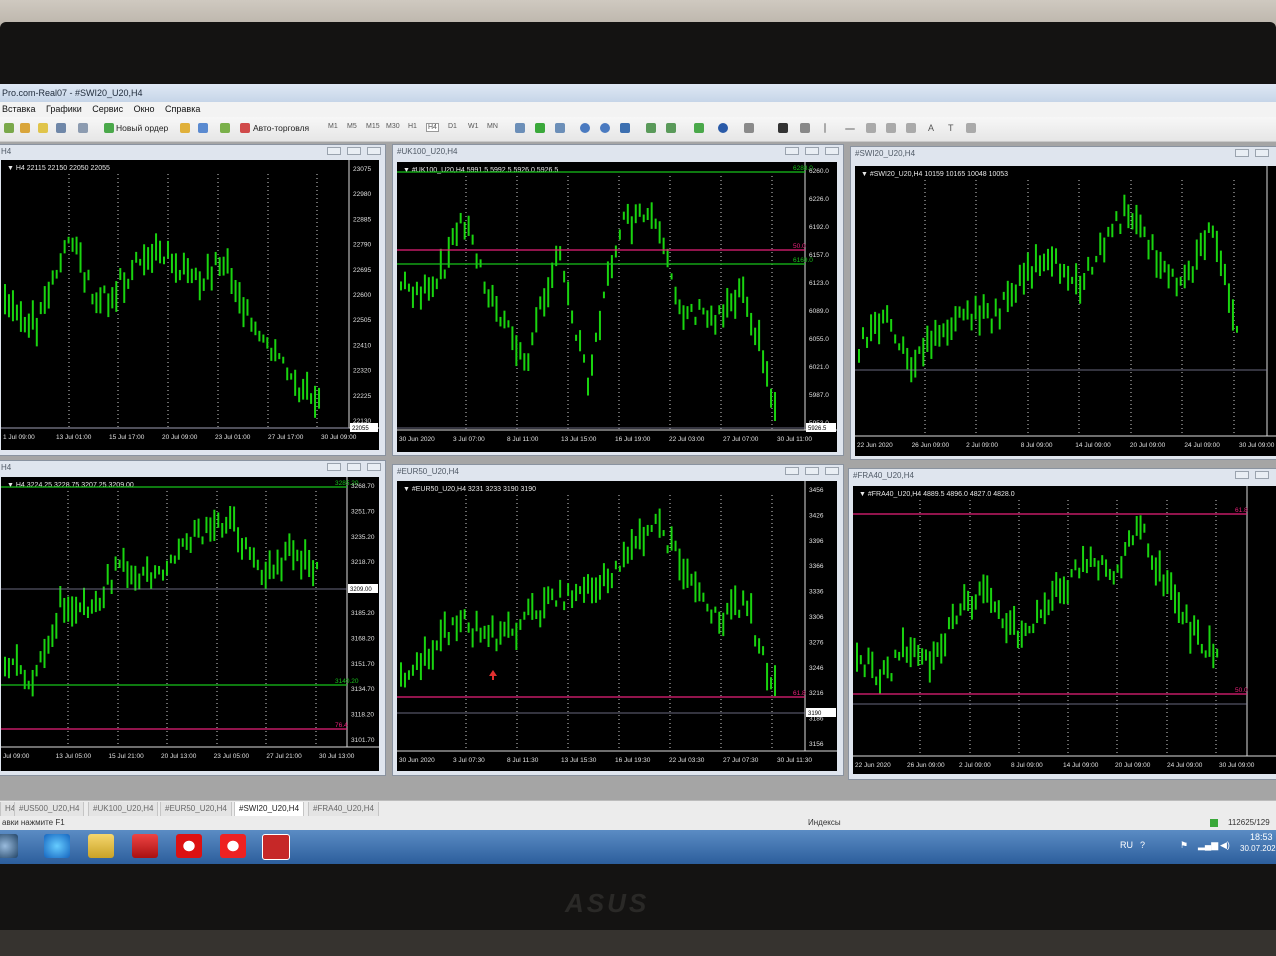 This screenshot has height=956, width=1276. What do you see at coordinates (560, 128) in the screenshot?
I see `line-chart-icon` at bounding box center [560, 128].